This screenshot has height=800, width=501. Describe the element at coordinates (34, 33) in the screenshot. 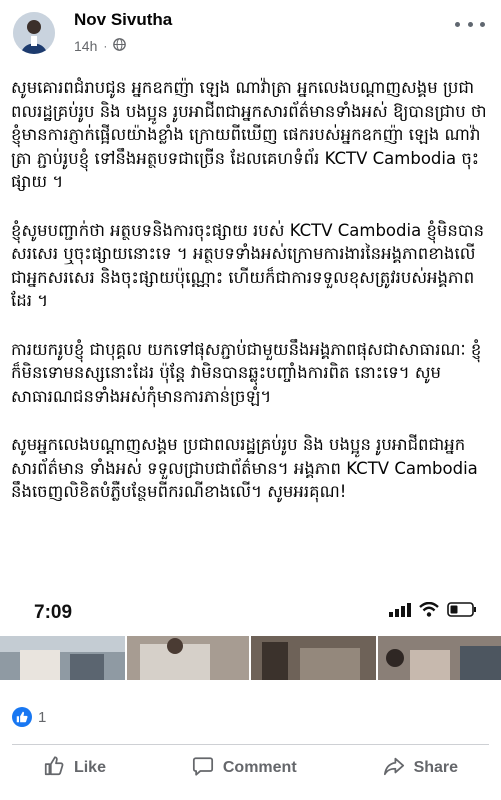

I see `avatar` at that location.